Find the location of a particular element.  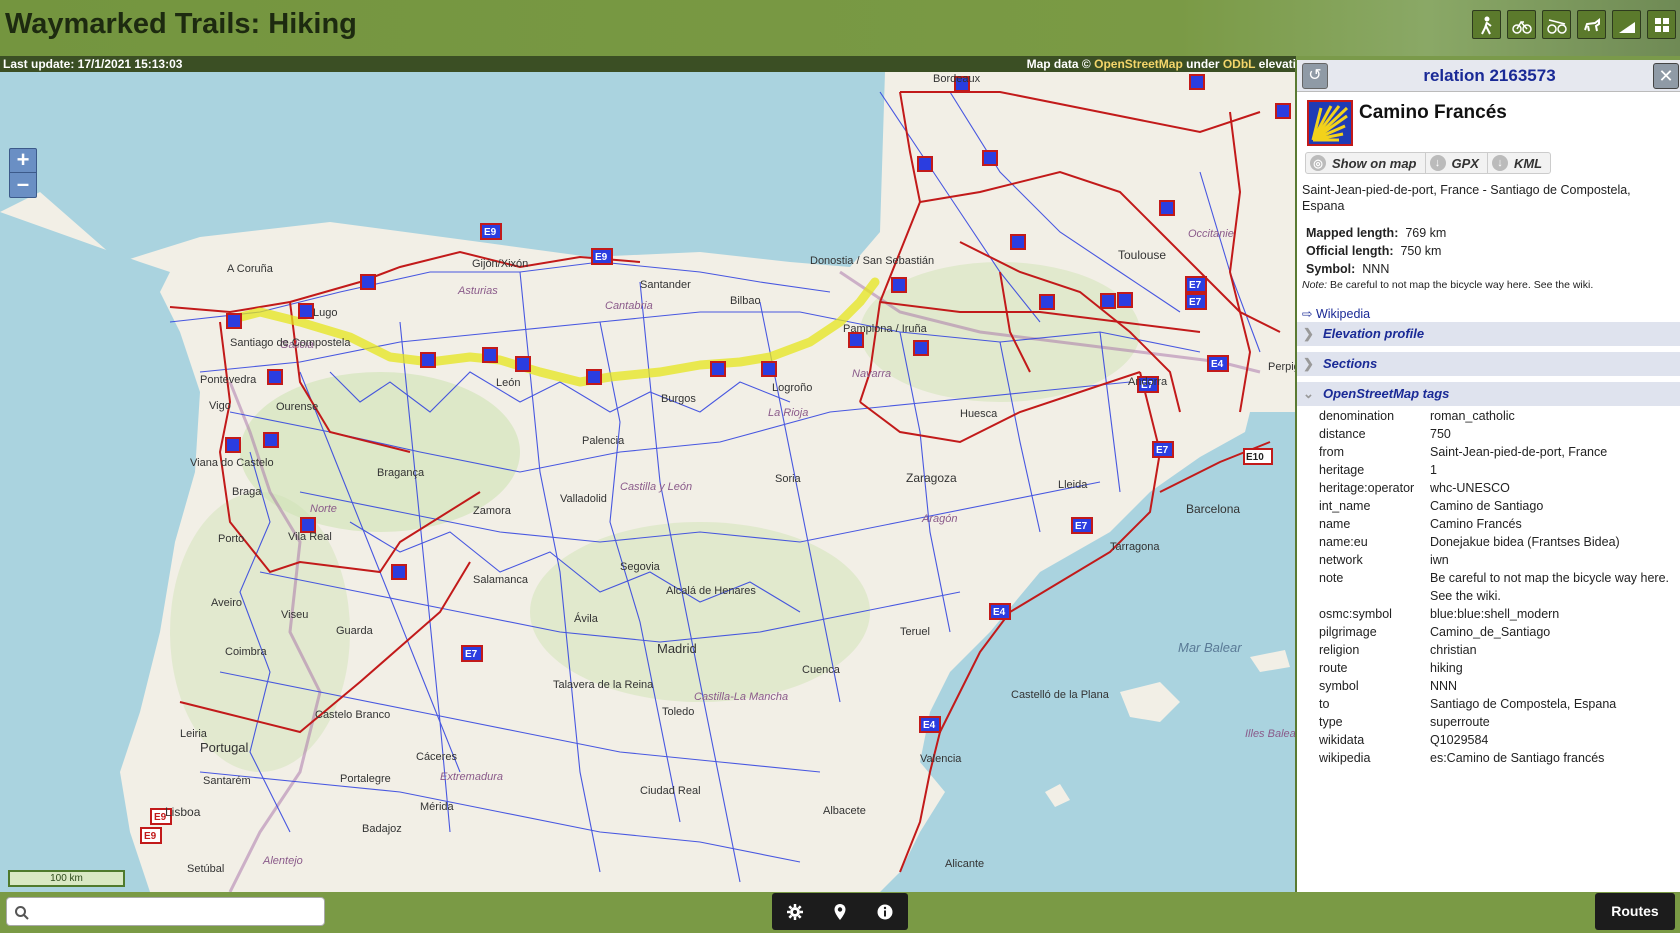

routes-button: Routes is located at coordinates (1635, 911).